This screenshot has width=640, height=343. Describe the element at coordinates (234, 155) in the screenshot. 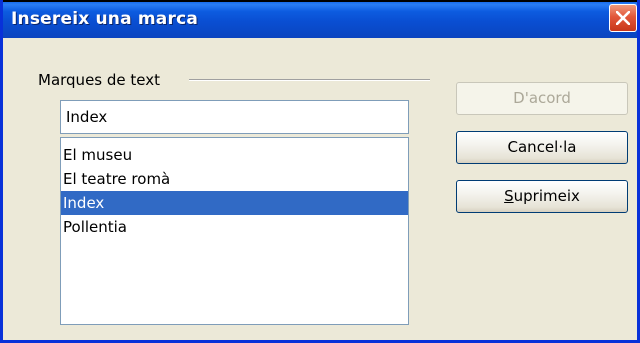

I see `list-item: El museu` at that location.